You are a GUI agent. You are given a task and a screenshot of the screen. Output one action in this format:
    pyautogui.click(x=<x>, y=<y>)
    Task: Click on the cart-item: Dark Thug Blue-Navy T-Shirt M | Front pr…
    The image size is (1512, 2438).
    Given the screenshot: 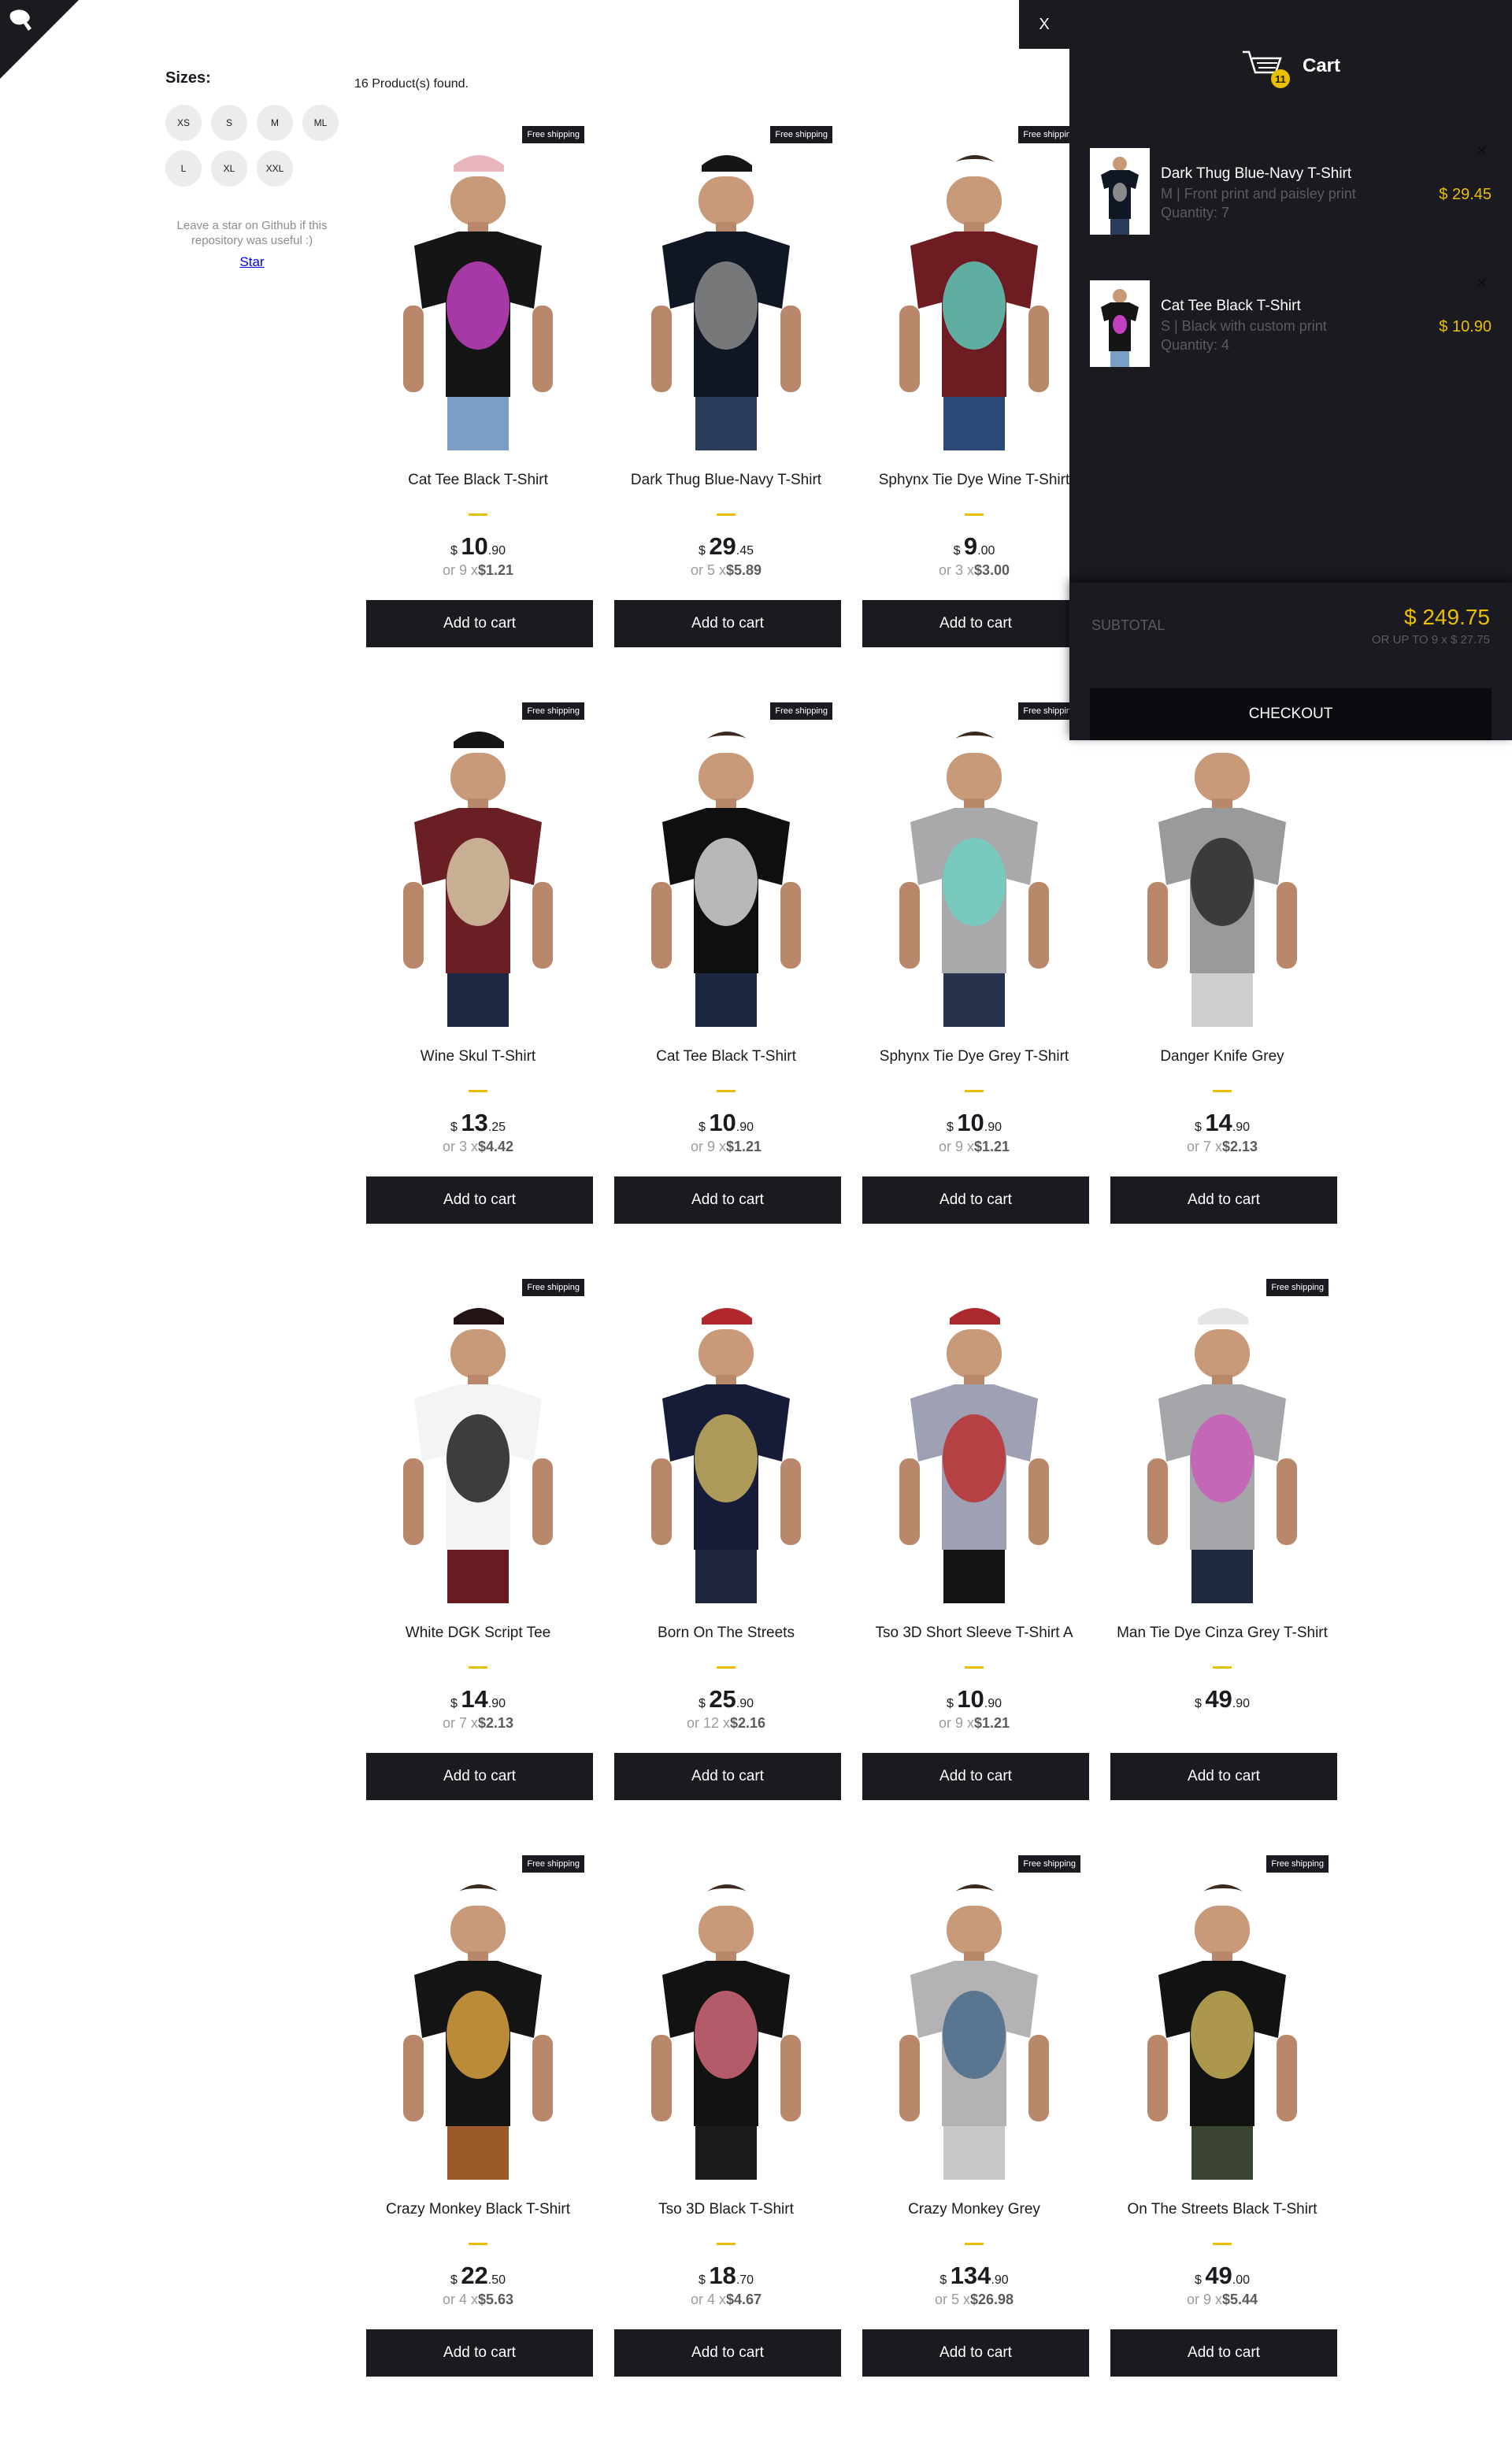 What is the action you would take?
    pyautogui.click(x=1291, y=191)
    